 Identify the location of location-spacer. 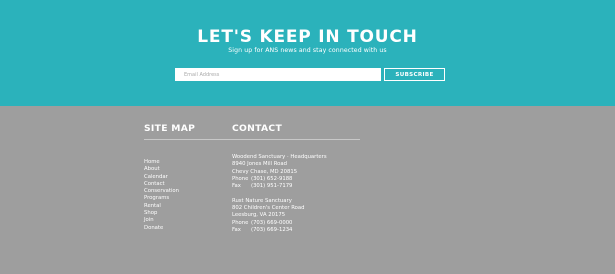
(279, 193).